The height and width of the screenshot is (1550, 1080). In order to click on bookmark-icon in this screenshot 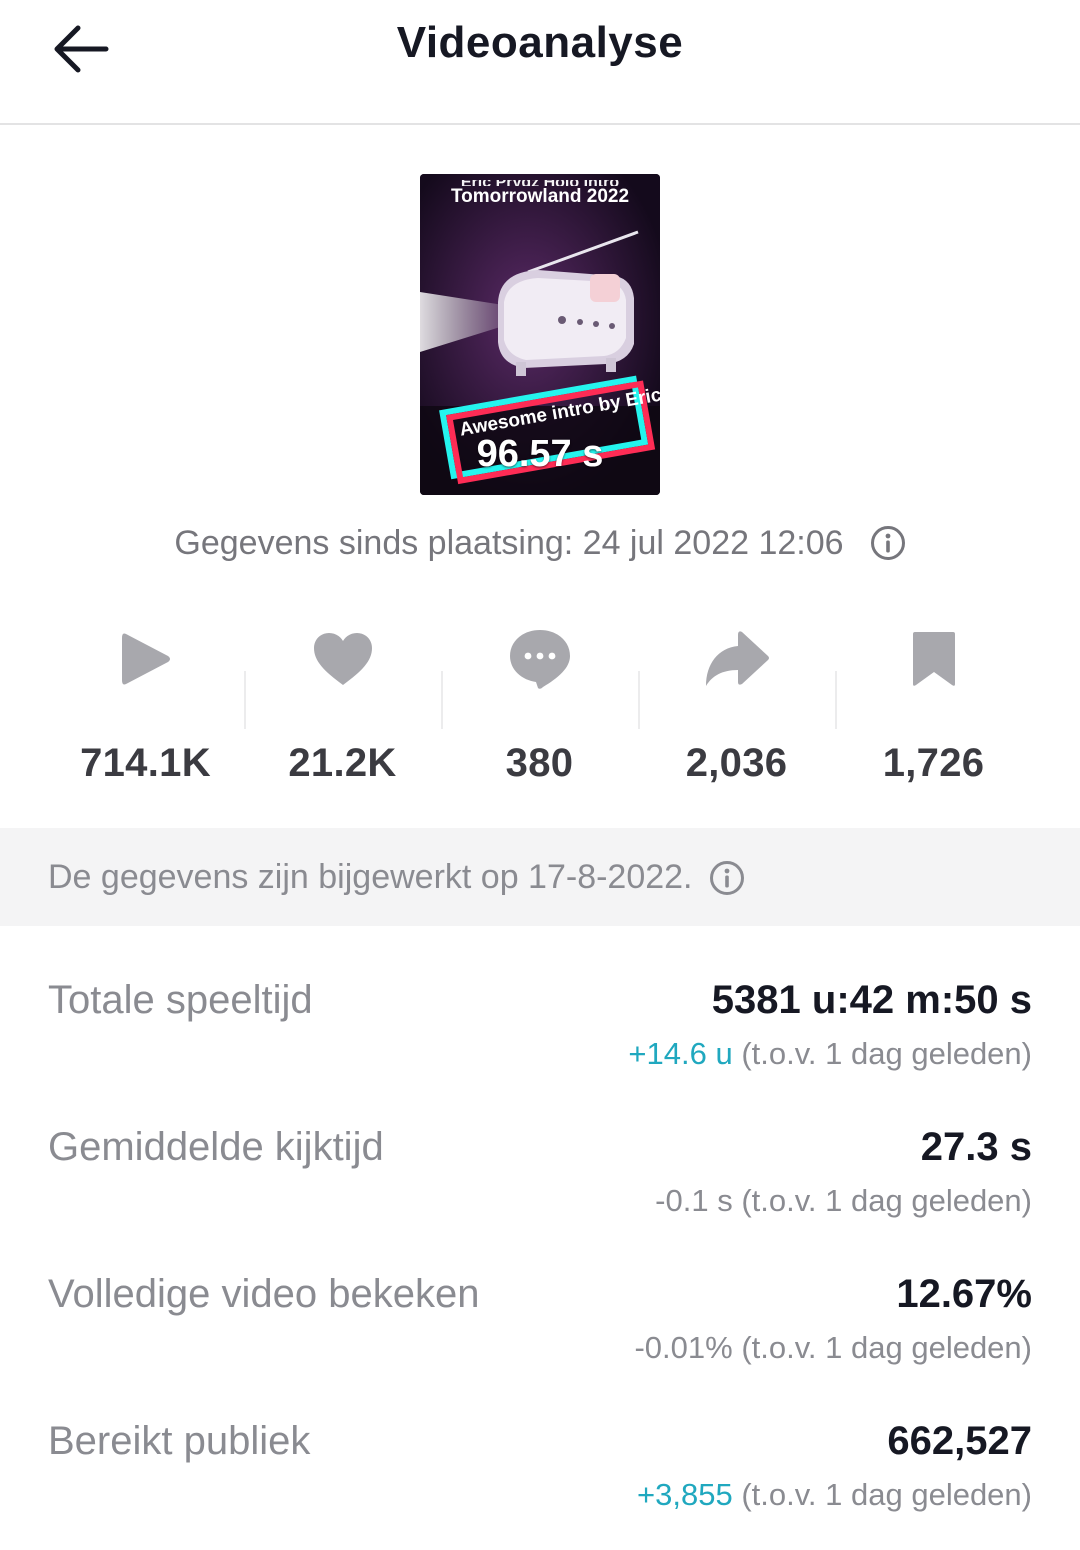, I will do `click(934, 659)`.